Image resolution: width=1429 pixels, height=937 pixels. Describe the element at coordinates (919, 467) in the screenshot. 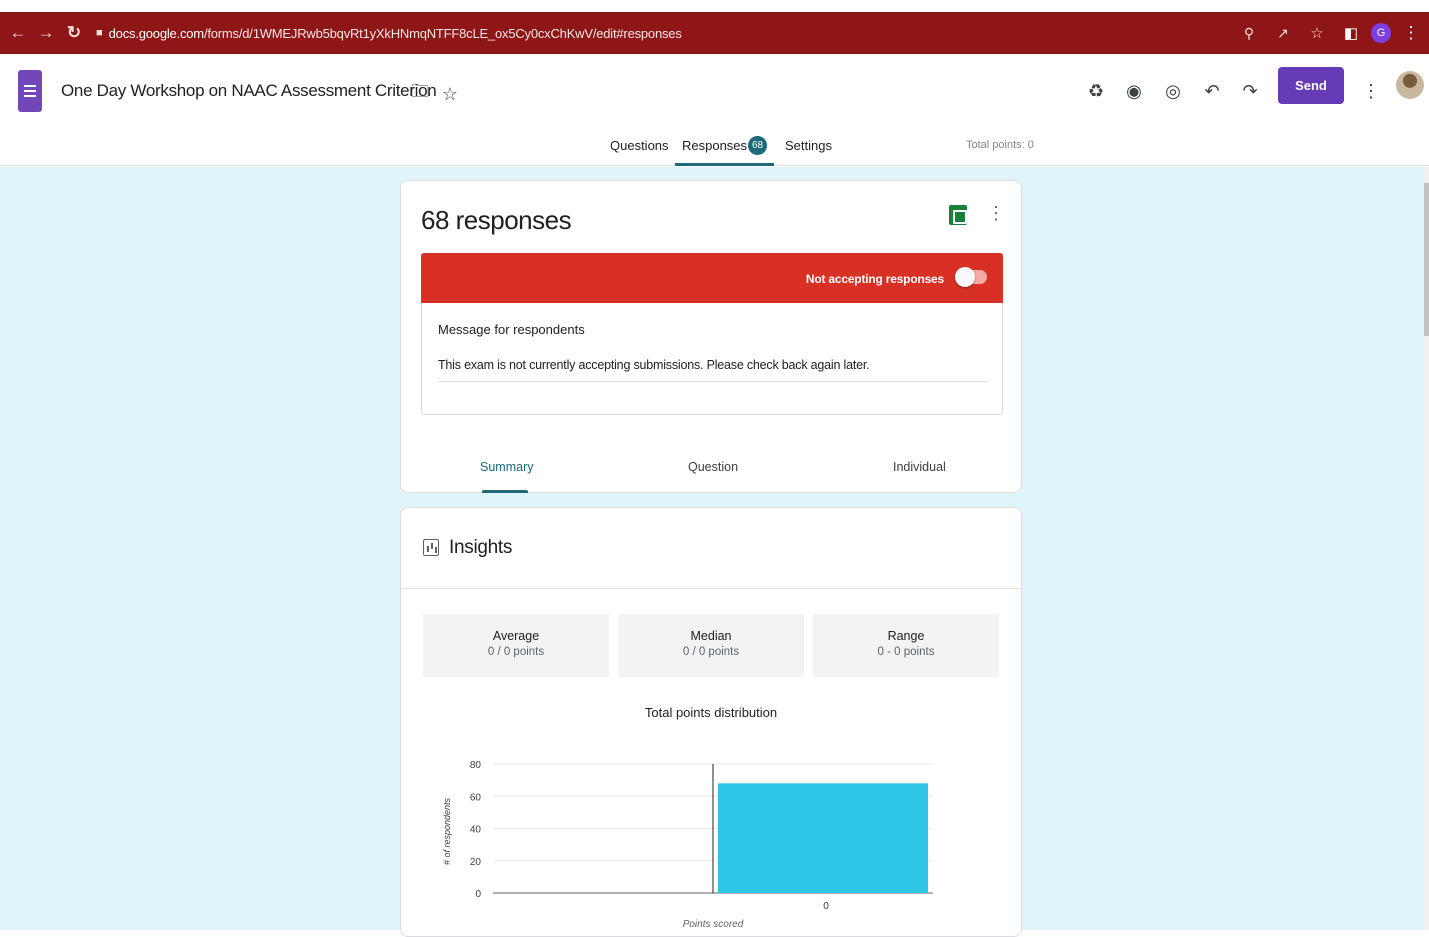

I see `subtab-individual: Individual` at that location.